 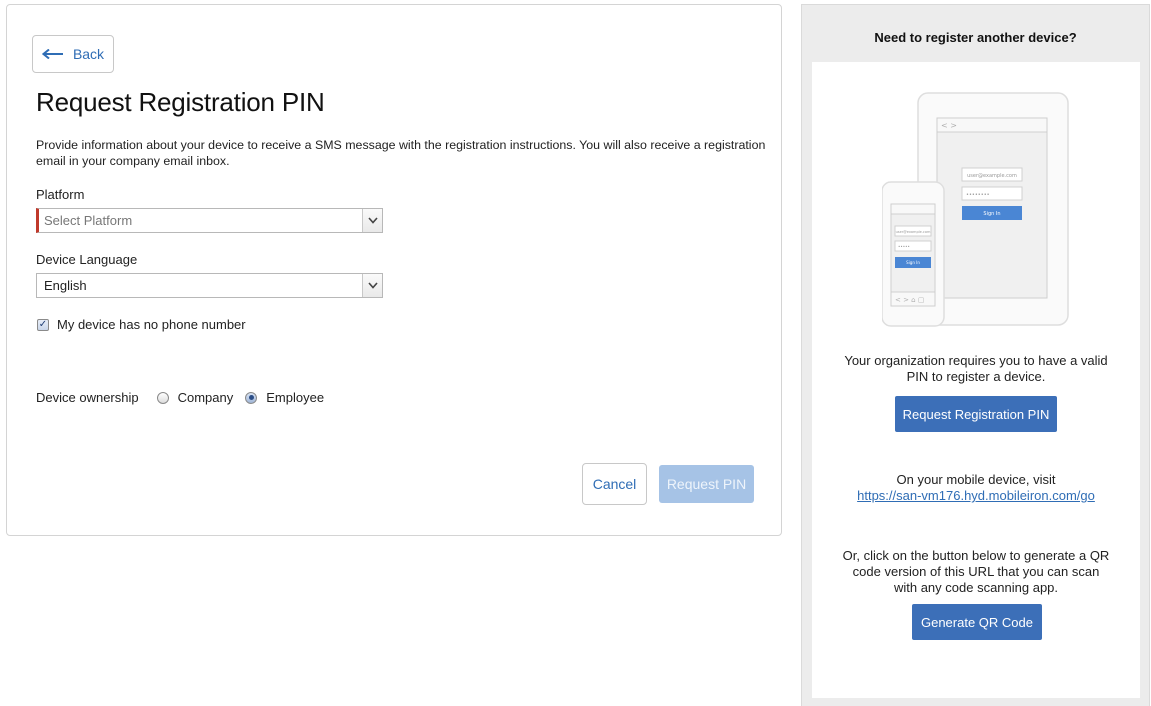 I want to click on no-phone-number-row: ✓ My device has no phone number, so click(x=141, y=324).